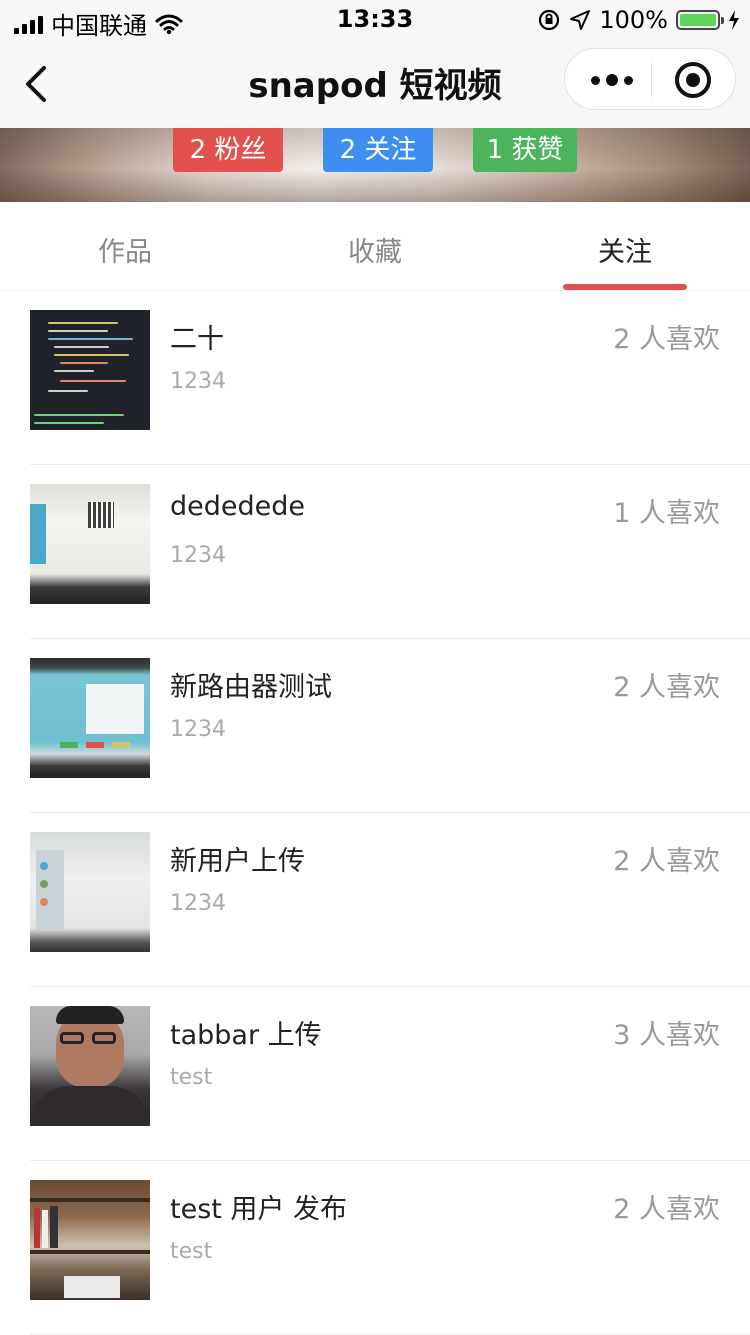 The width and height of the screenshot is (750, 1335). What do you see at coordinates (666, 513) in the screenshot?
I see `like-count: 1 人喜欢` at bounding box center [666, 513].